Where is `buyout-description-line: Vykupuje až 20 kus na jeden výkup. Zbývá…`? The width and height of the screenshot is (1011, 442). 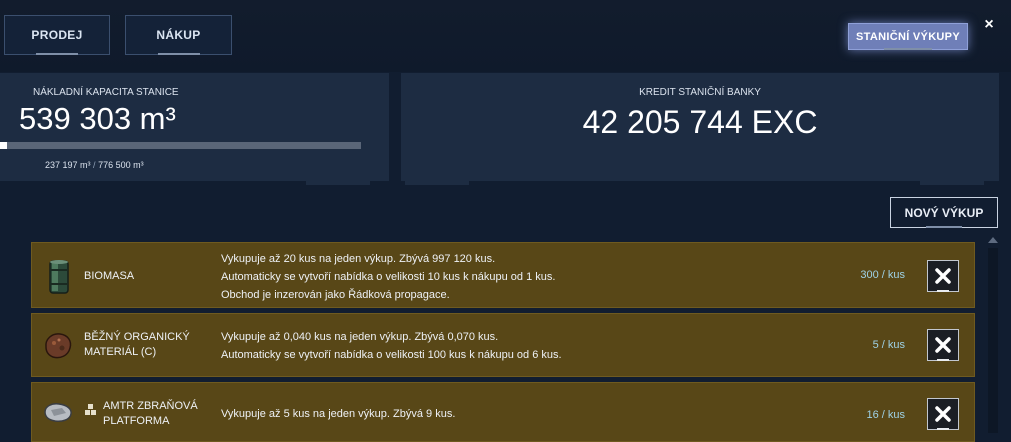
buyout-description-line: Vykupuje až 20 kus na jeden výkup. Zbývá… is located at coordinates (358, 259).